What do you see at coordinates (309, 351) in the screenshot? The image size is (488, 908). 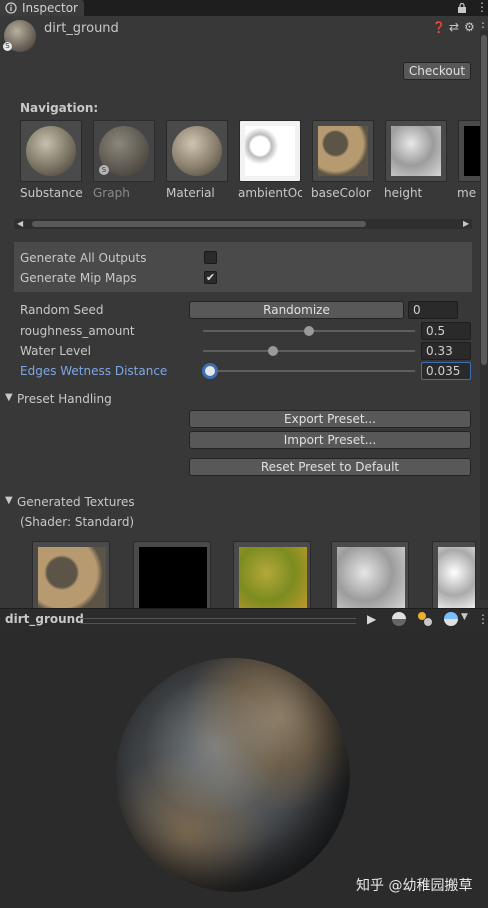 I see `water-level-track` at bounding box center [309, 351].